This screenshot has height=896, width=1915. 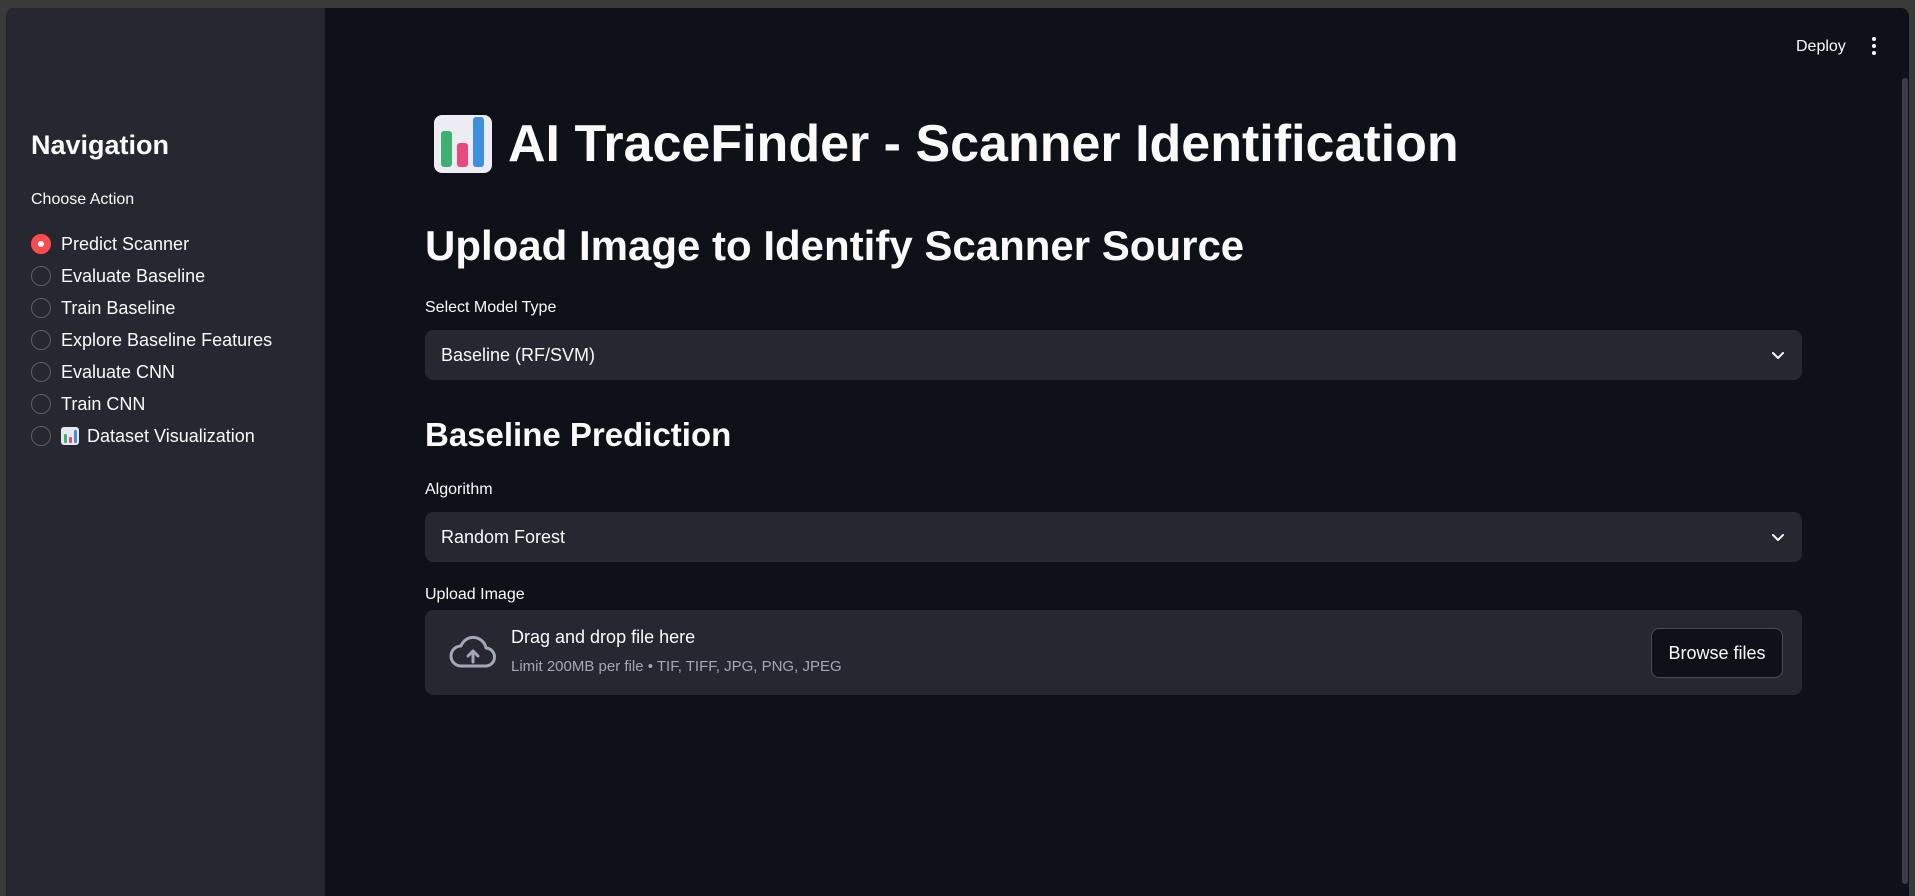 I want to click on radio-evaluate-cnn: Evaluate CNN, so click(x=151, y=372).